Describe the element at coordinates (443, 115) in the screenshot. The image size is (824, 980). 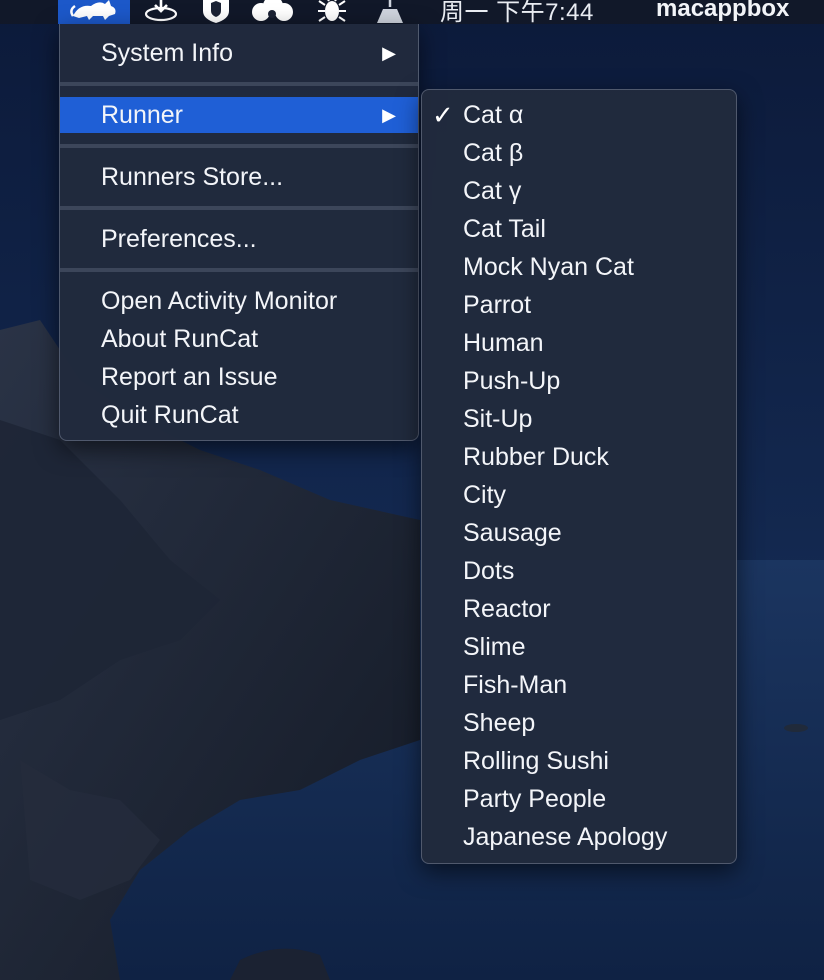
I see `checkmark-icon: ✓` at that location.